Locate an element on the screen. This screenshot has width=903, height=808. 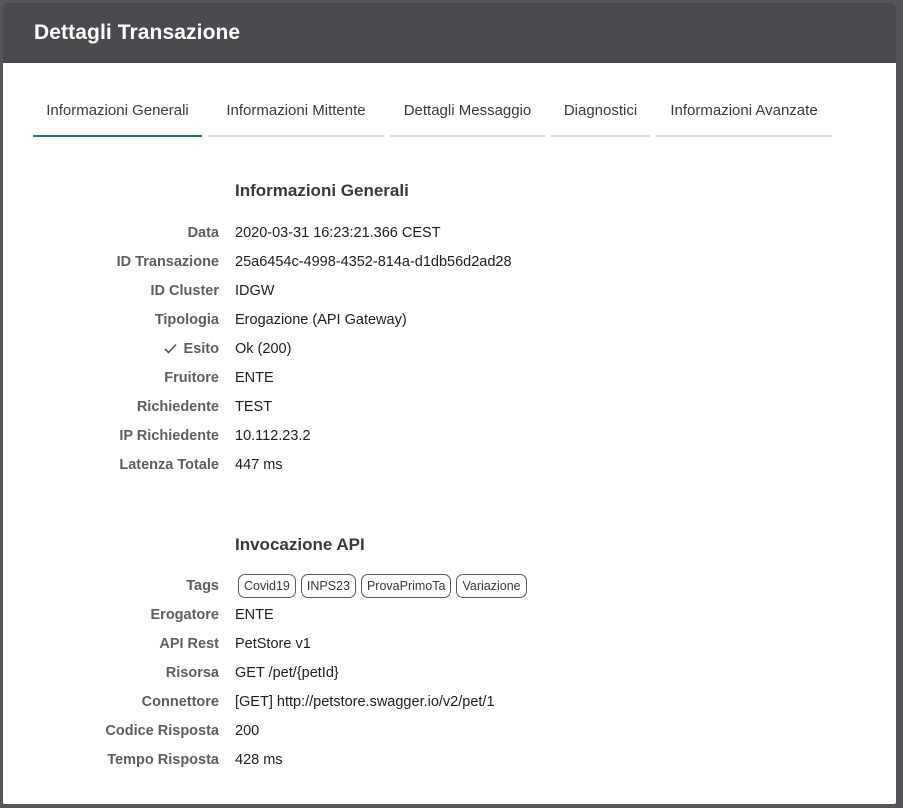
field-row-data: Data 2020-03-31 16:23:21.366 CEST is located at coordinates (449, 232).